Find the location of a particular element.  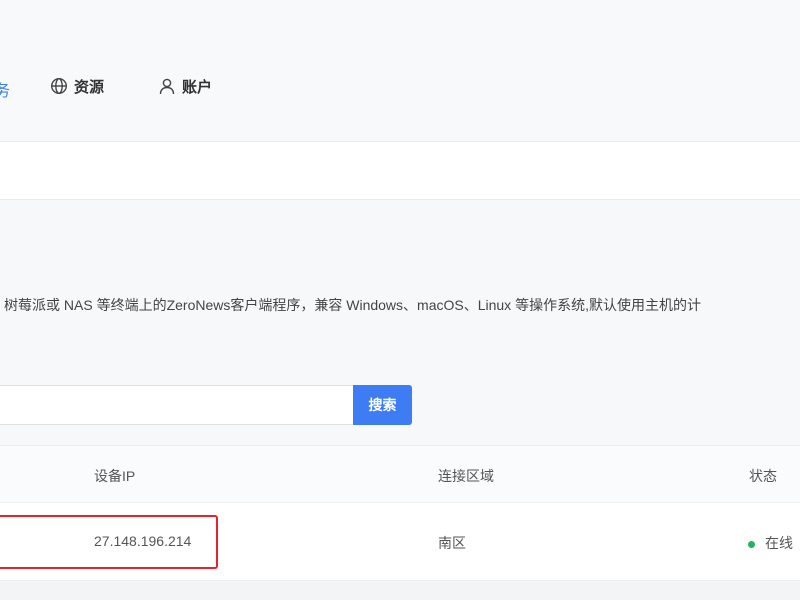

online-status-dot is located at coordinates (751, 544).